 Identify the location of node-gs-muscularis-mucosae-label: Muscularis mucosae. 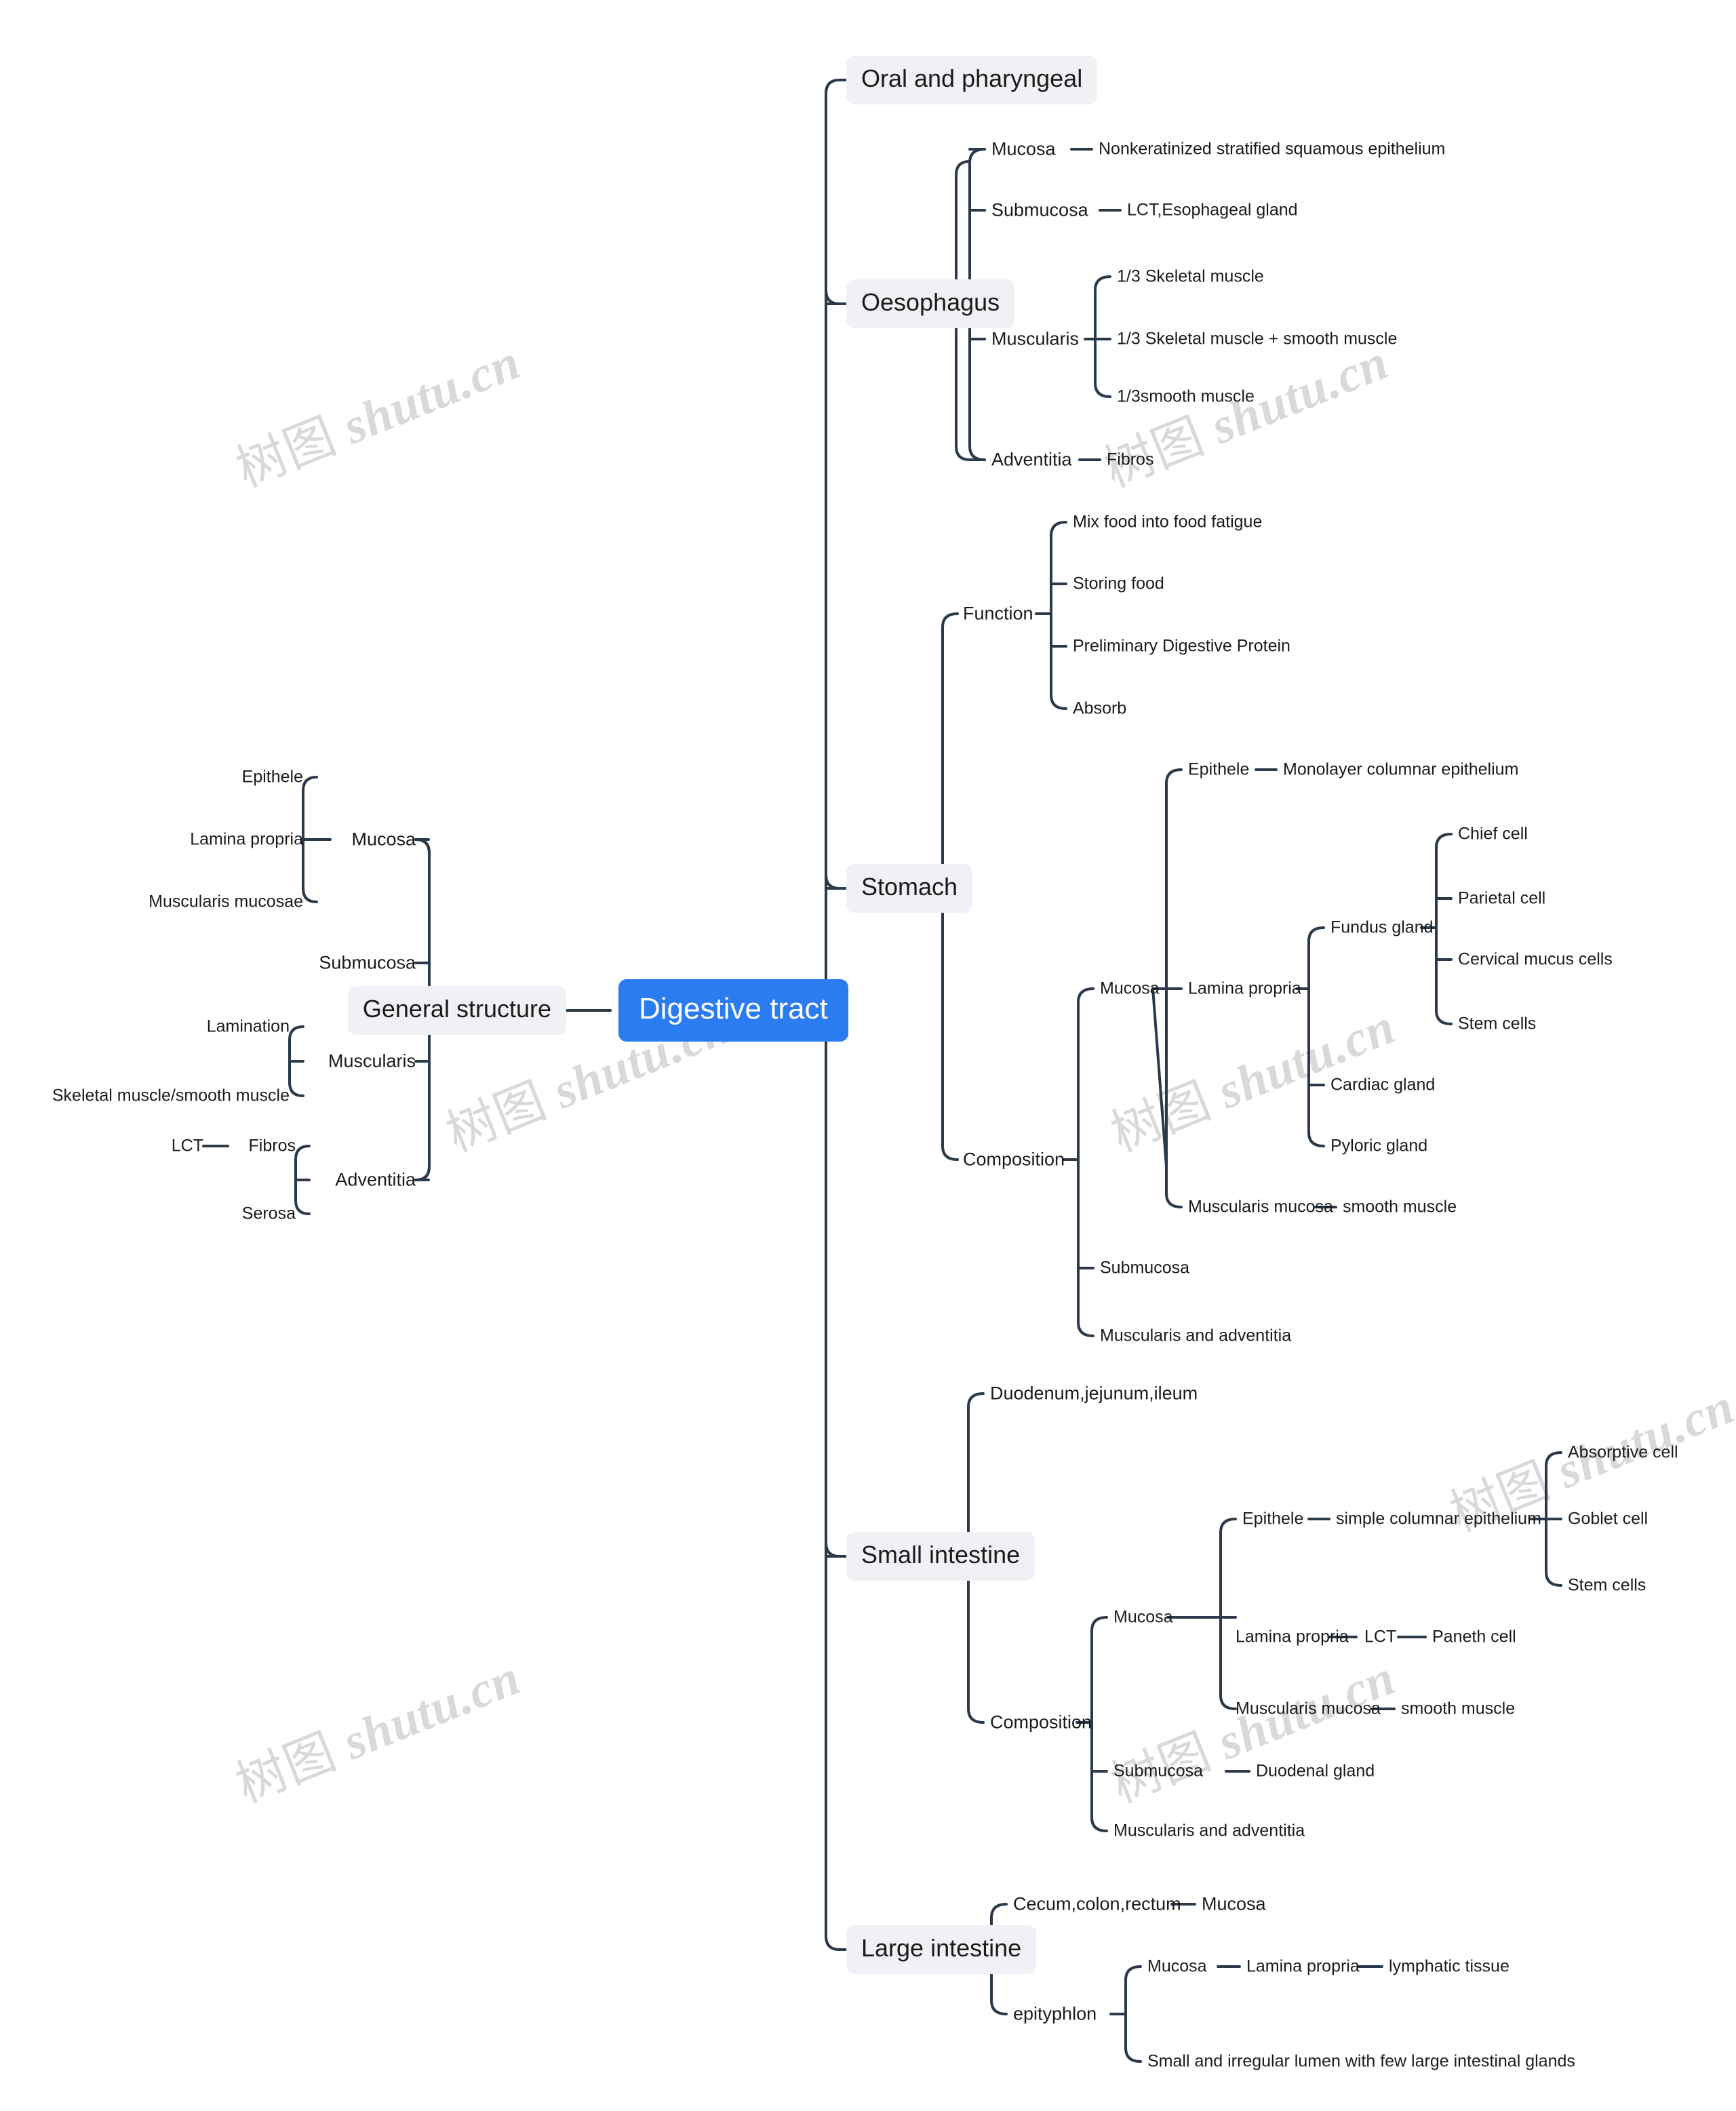
(226, 902).